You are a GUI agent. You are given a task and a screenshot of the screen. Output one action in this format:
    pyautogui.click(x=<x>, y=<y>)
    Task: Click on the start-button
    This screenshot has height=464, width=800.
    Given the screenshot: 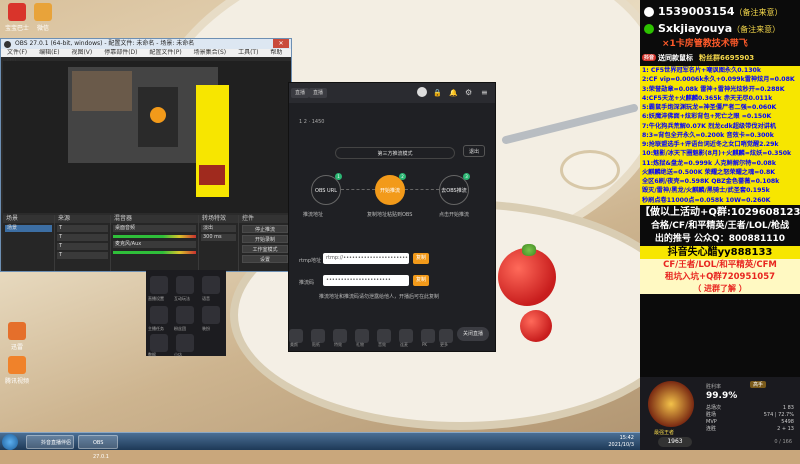 What is the action you would take?
    pyautogui.click(x=10, y=442)
    